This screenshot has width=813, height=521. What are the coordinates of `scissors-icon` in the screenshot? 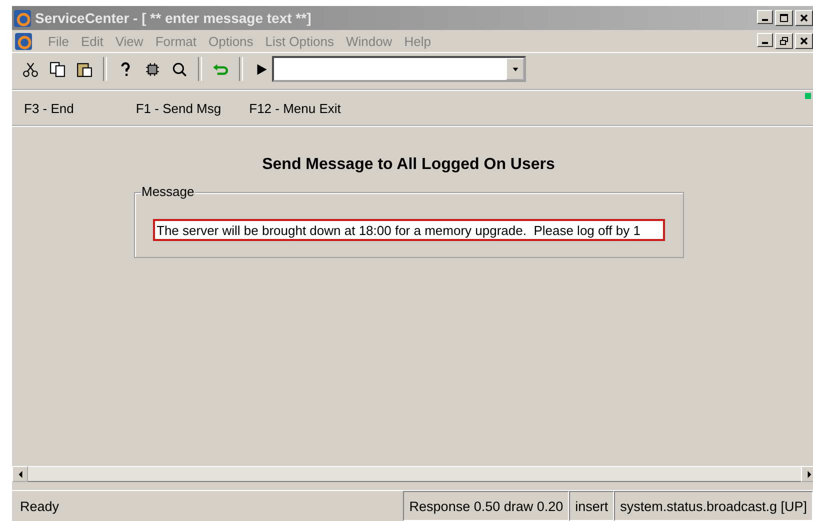 It's located at (30, 69).